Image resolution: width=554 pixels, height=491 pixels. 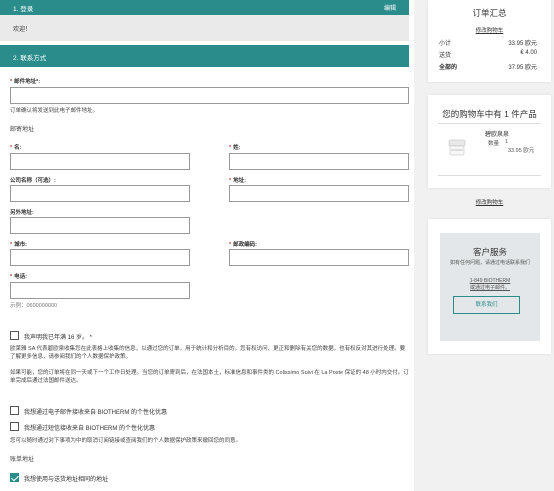 I want to click on postcode-label: * 邮政编码:, so click(x=243, y=245).